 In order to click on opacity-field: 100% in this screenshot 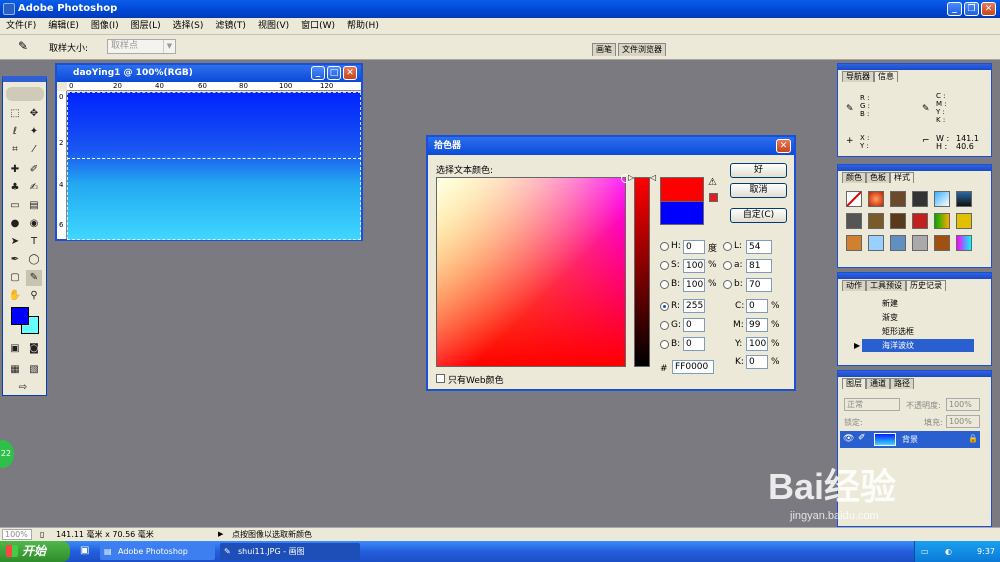, I will do `click(963, 404)`.